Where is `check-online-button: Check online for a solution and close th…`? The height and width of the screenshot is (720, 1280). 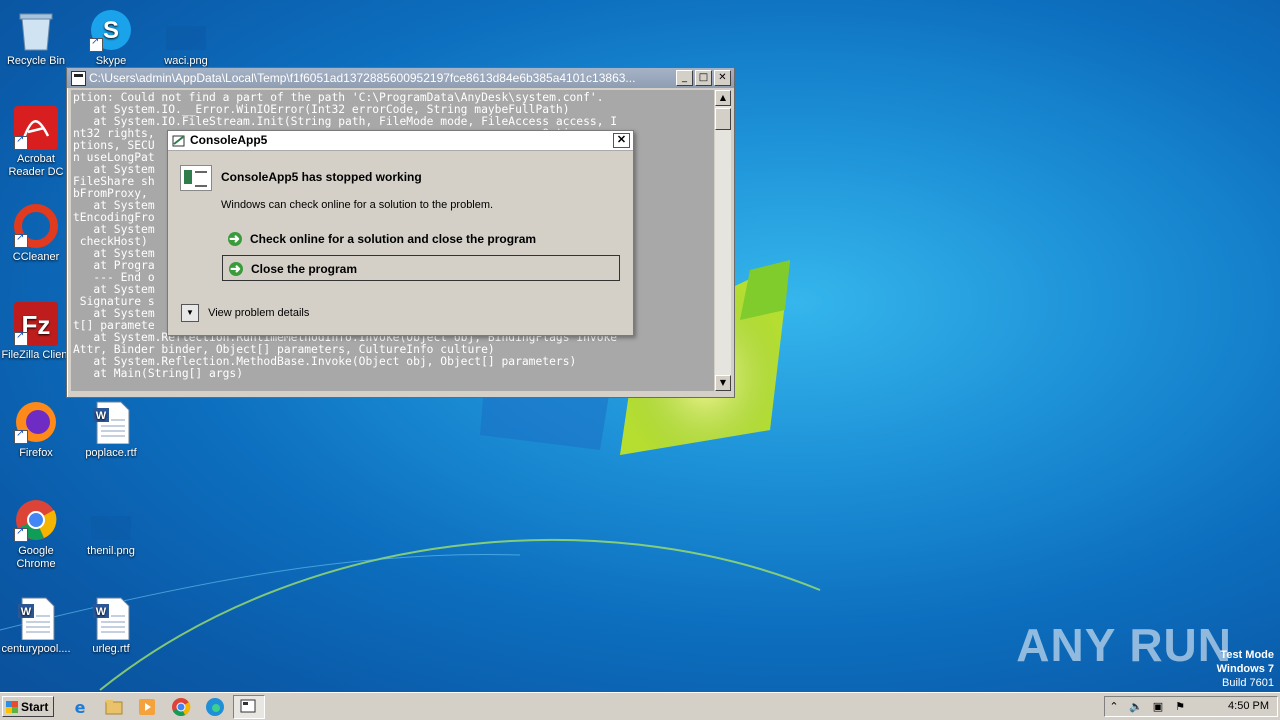
check-online-button: Check online for a solution and close th… is located at coordinates (421, 239).